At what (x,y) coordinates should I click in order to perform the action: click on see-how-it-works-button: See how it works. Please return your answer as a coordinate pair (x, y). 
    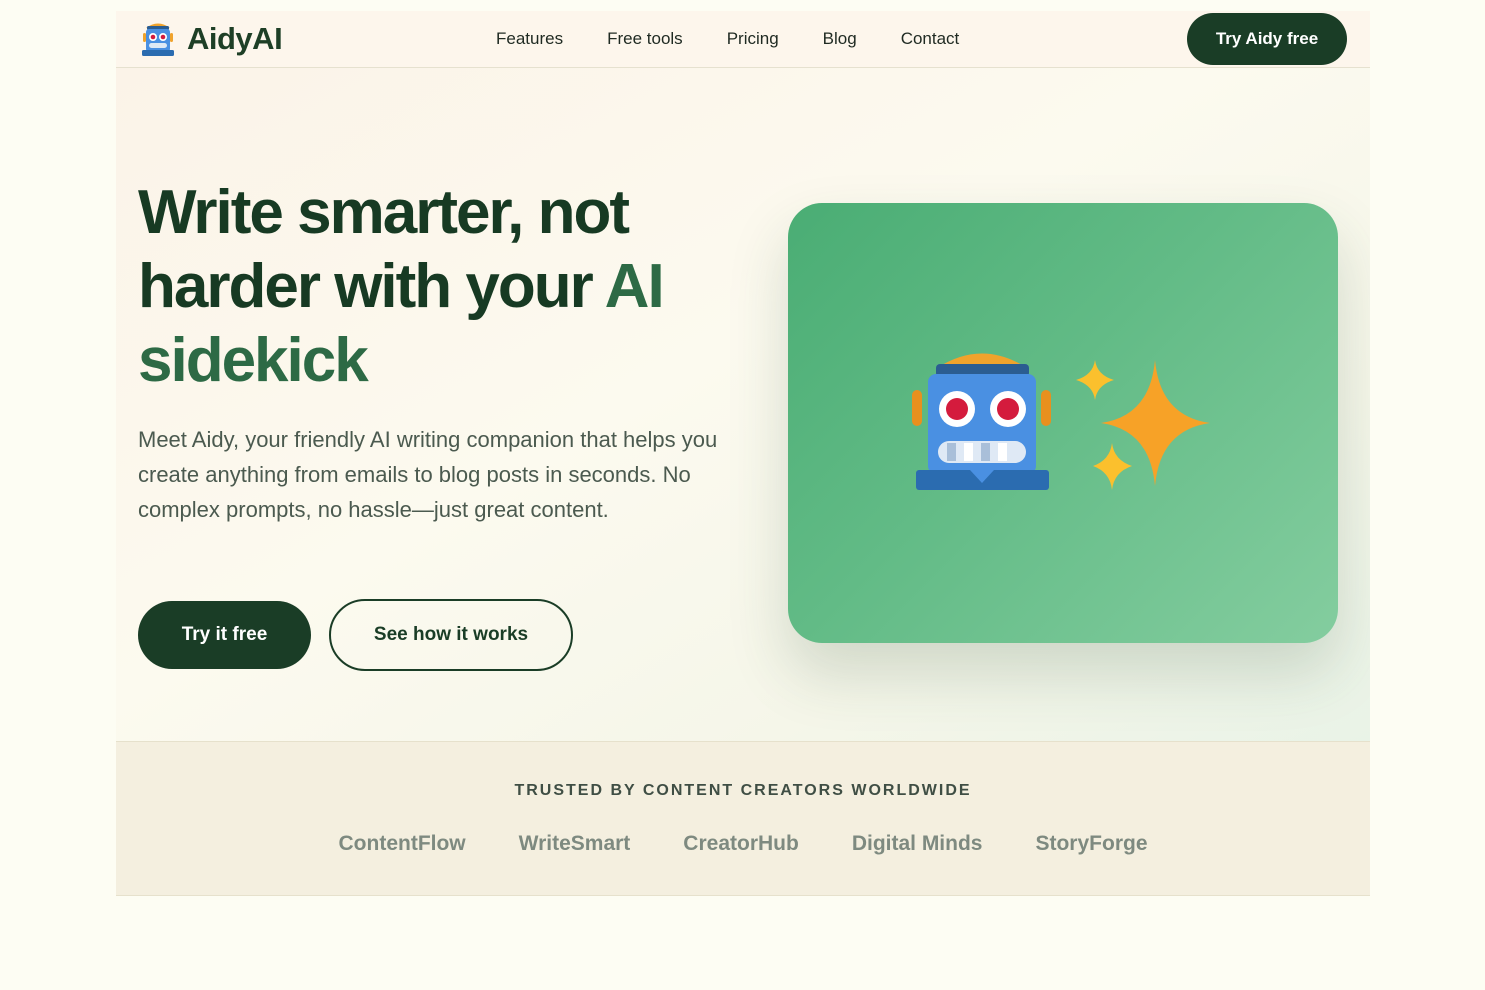
    Looking at the image, I should click on (451, 635).